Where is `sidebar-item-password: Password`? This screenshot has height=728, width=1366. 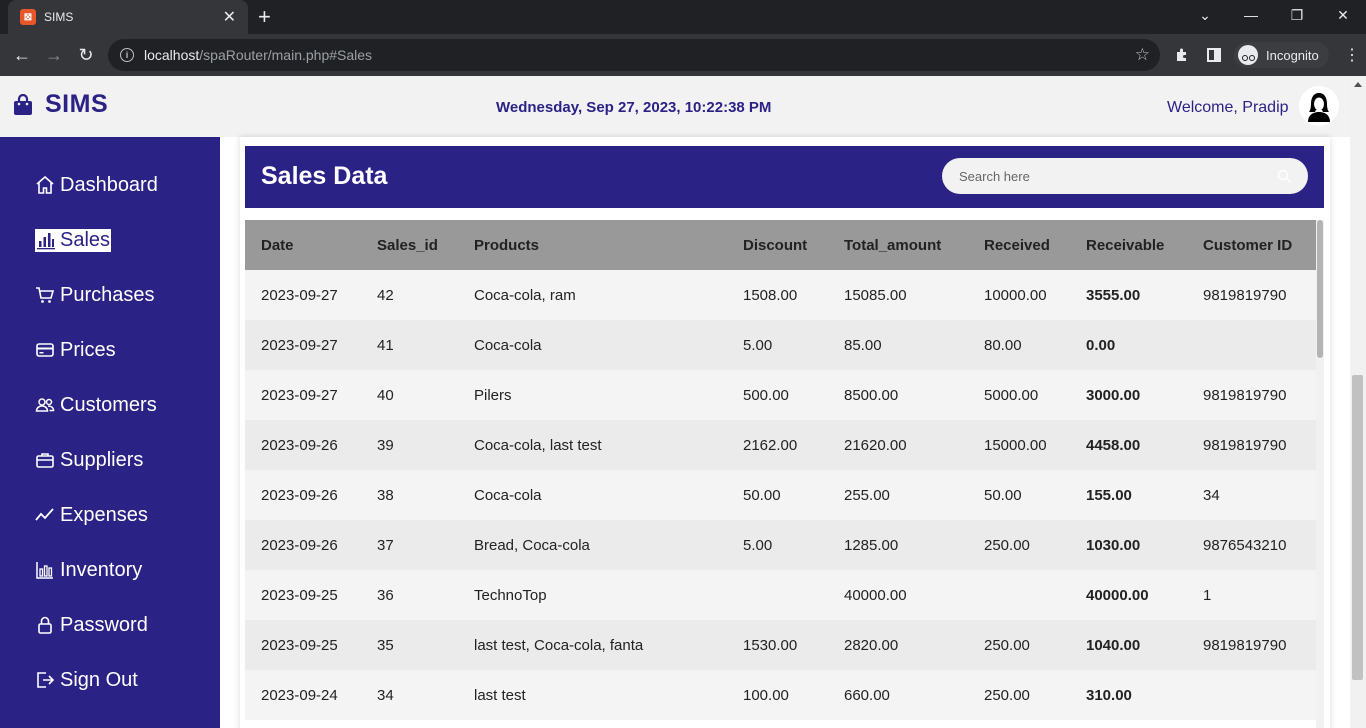 sidebar-item-password: Password is located at coordinates (91, 625).